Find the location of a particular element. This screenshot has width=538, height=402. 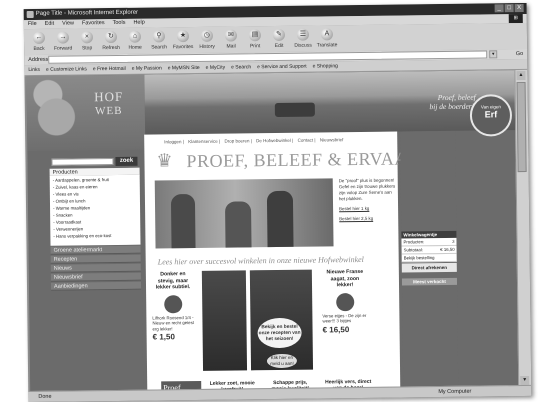

history-button: ◷ History is located at coordinates (207, 40).